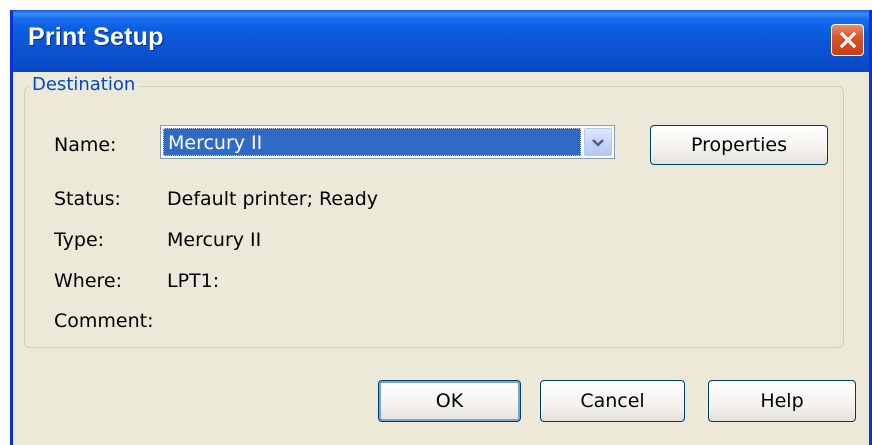 Image resolution: width=872 pixels, height=445 pixels. Describe the element at coordinates (214, 240) in the screenshot. I see `type-value: Mercury II` at that location.